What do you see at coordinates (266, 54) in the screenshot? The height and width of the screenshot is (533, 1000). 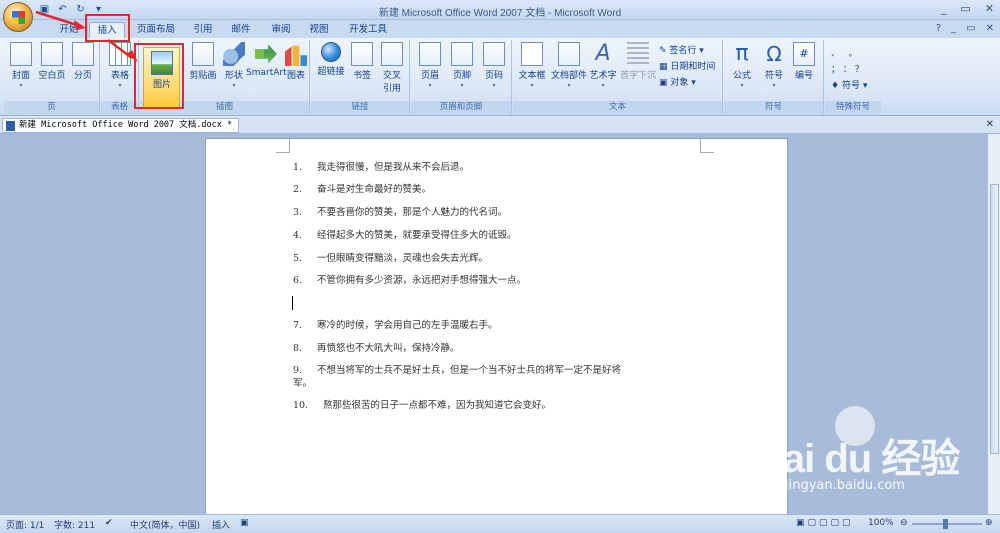 I see `smartart-icon` at bounding box center [266, 54].